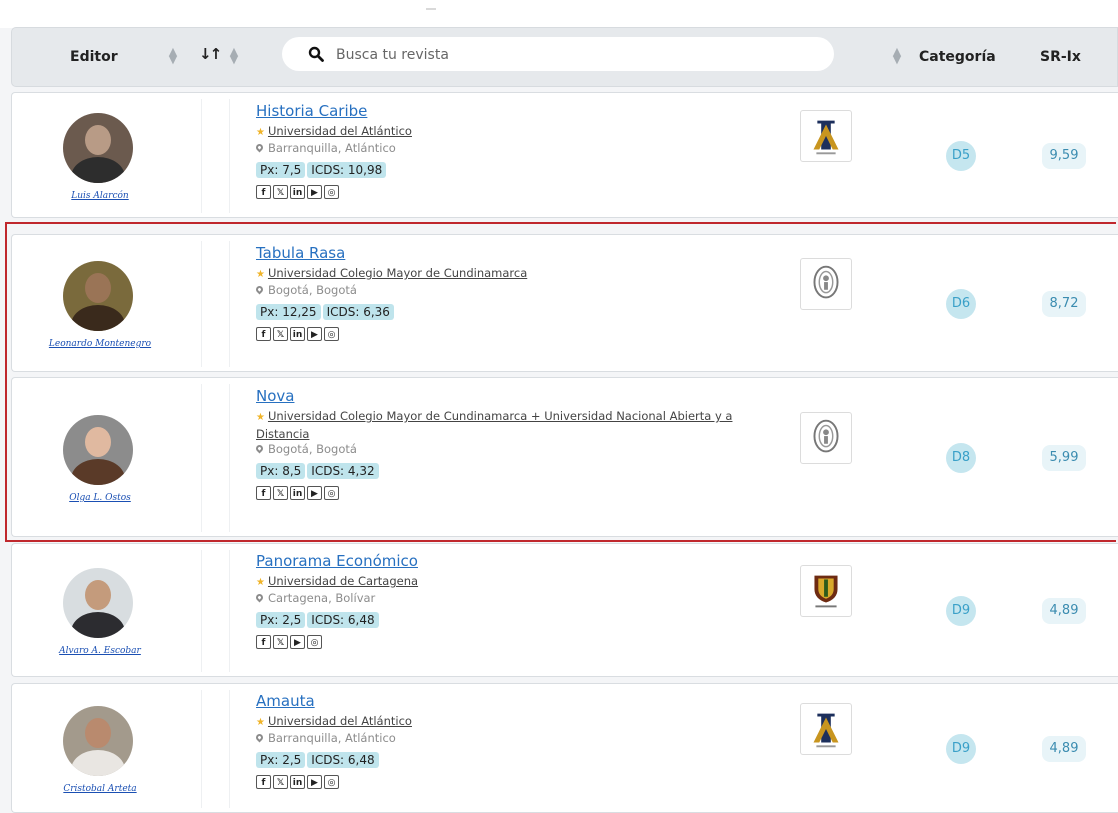 The height and width of the screenshot is (813, 1118). I want to click on category-badge: D8, so click(961, 458).